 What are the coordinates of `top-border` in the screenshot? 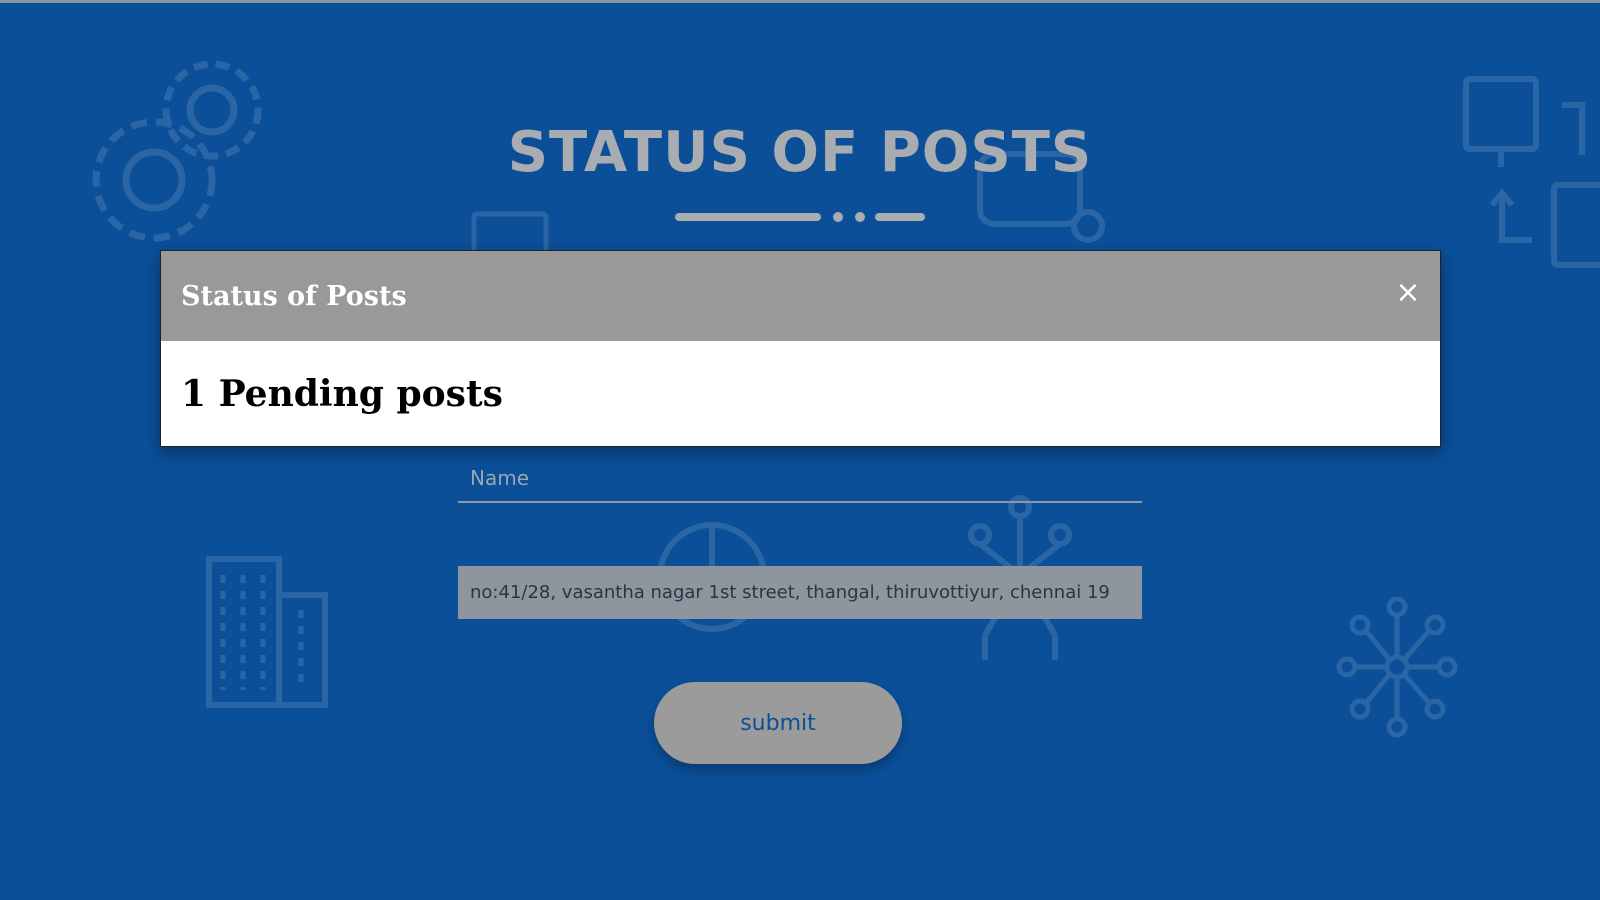 It's located at (800, 1).